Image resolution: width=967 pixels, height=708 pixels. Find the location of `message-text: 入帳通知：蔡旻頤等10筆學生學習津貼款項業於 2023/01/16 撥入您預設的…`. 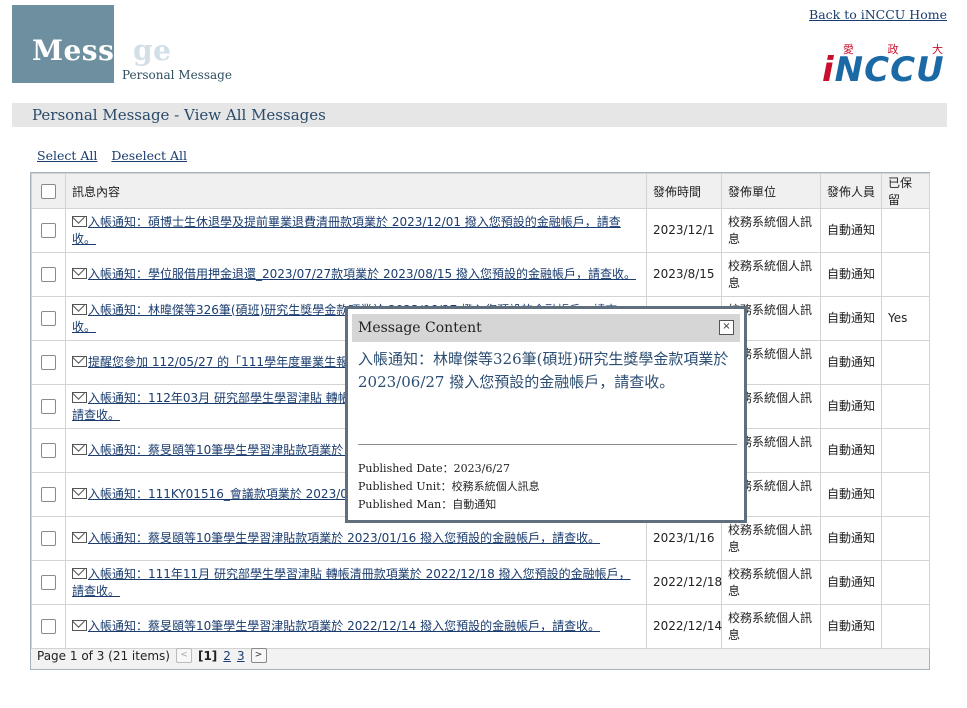

message-text: 入帳通知：蔡旻頤等10筆學生學習津貼款項業於 2023/01/16 撥入您預設的… is located at coordinates (344, 538).